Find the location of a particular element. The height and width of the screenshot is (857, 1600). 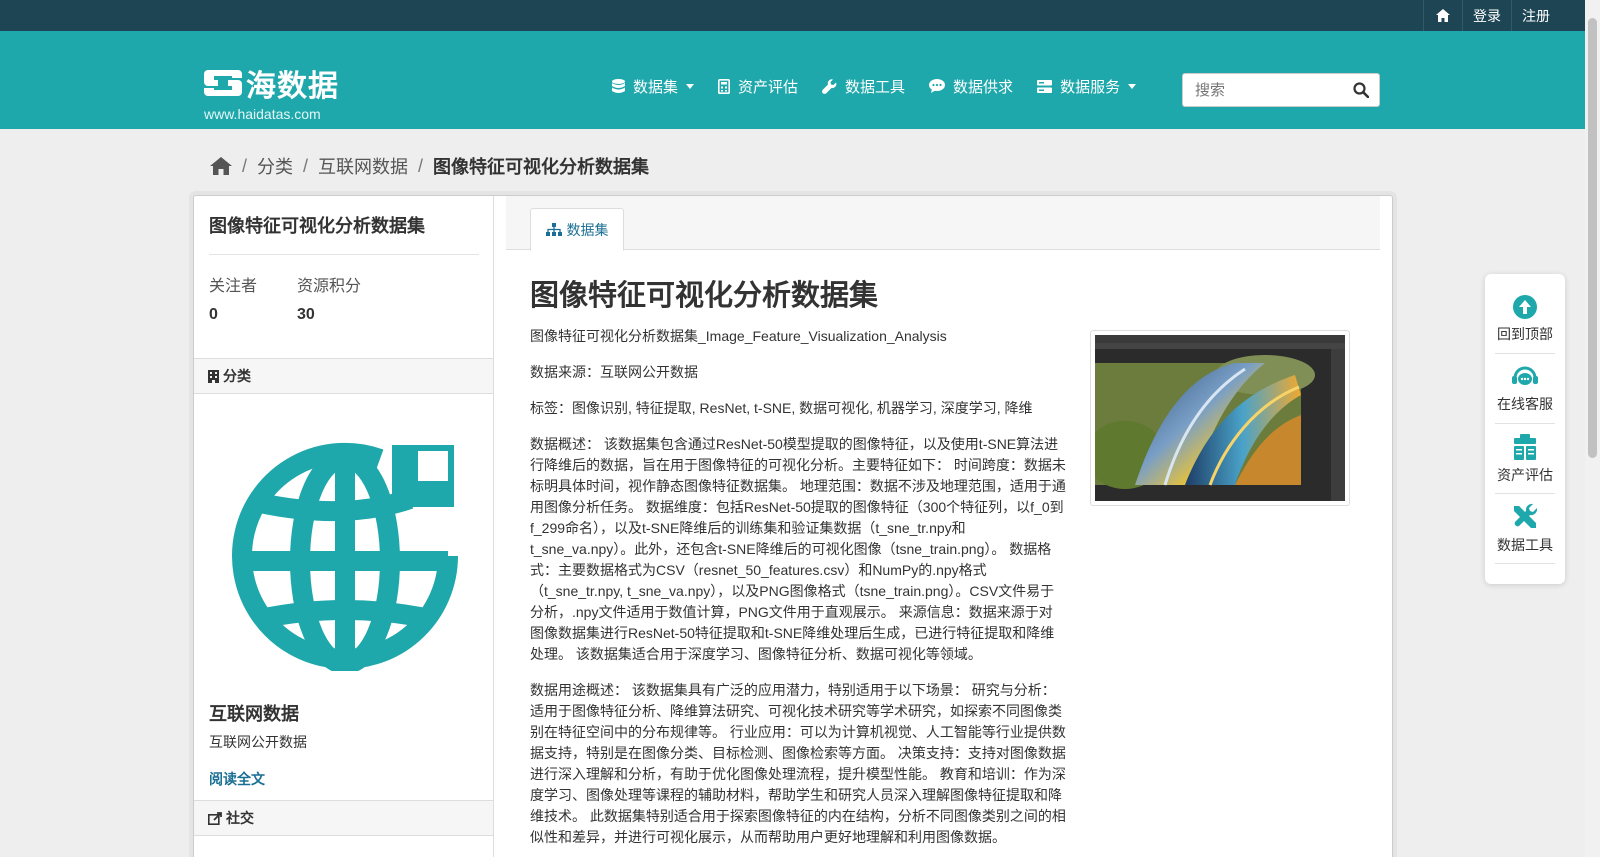

category-head-label: 分类 is located at coordinates (237, 376).